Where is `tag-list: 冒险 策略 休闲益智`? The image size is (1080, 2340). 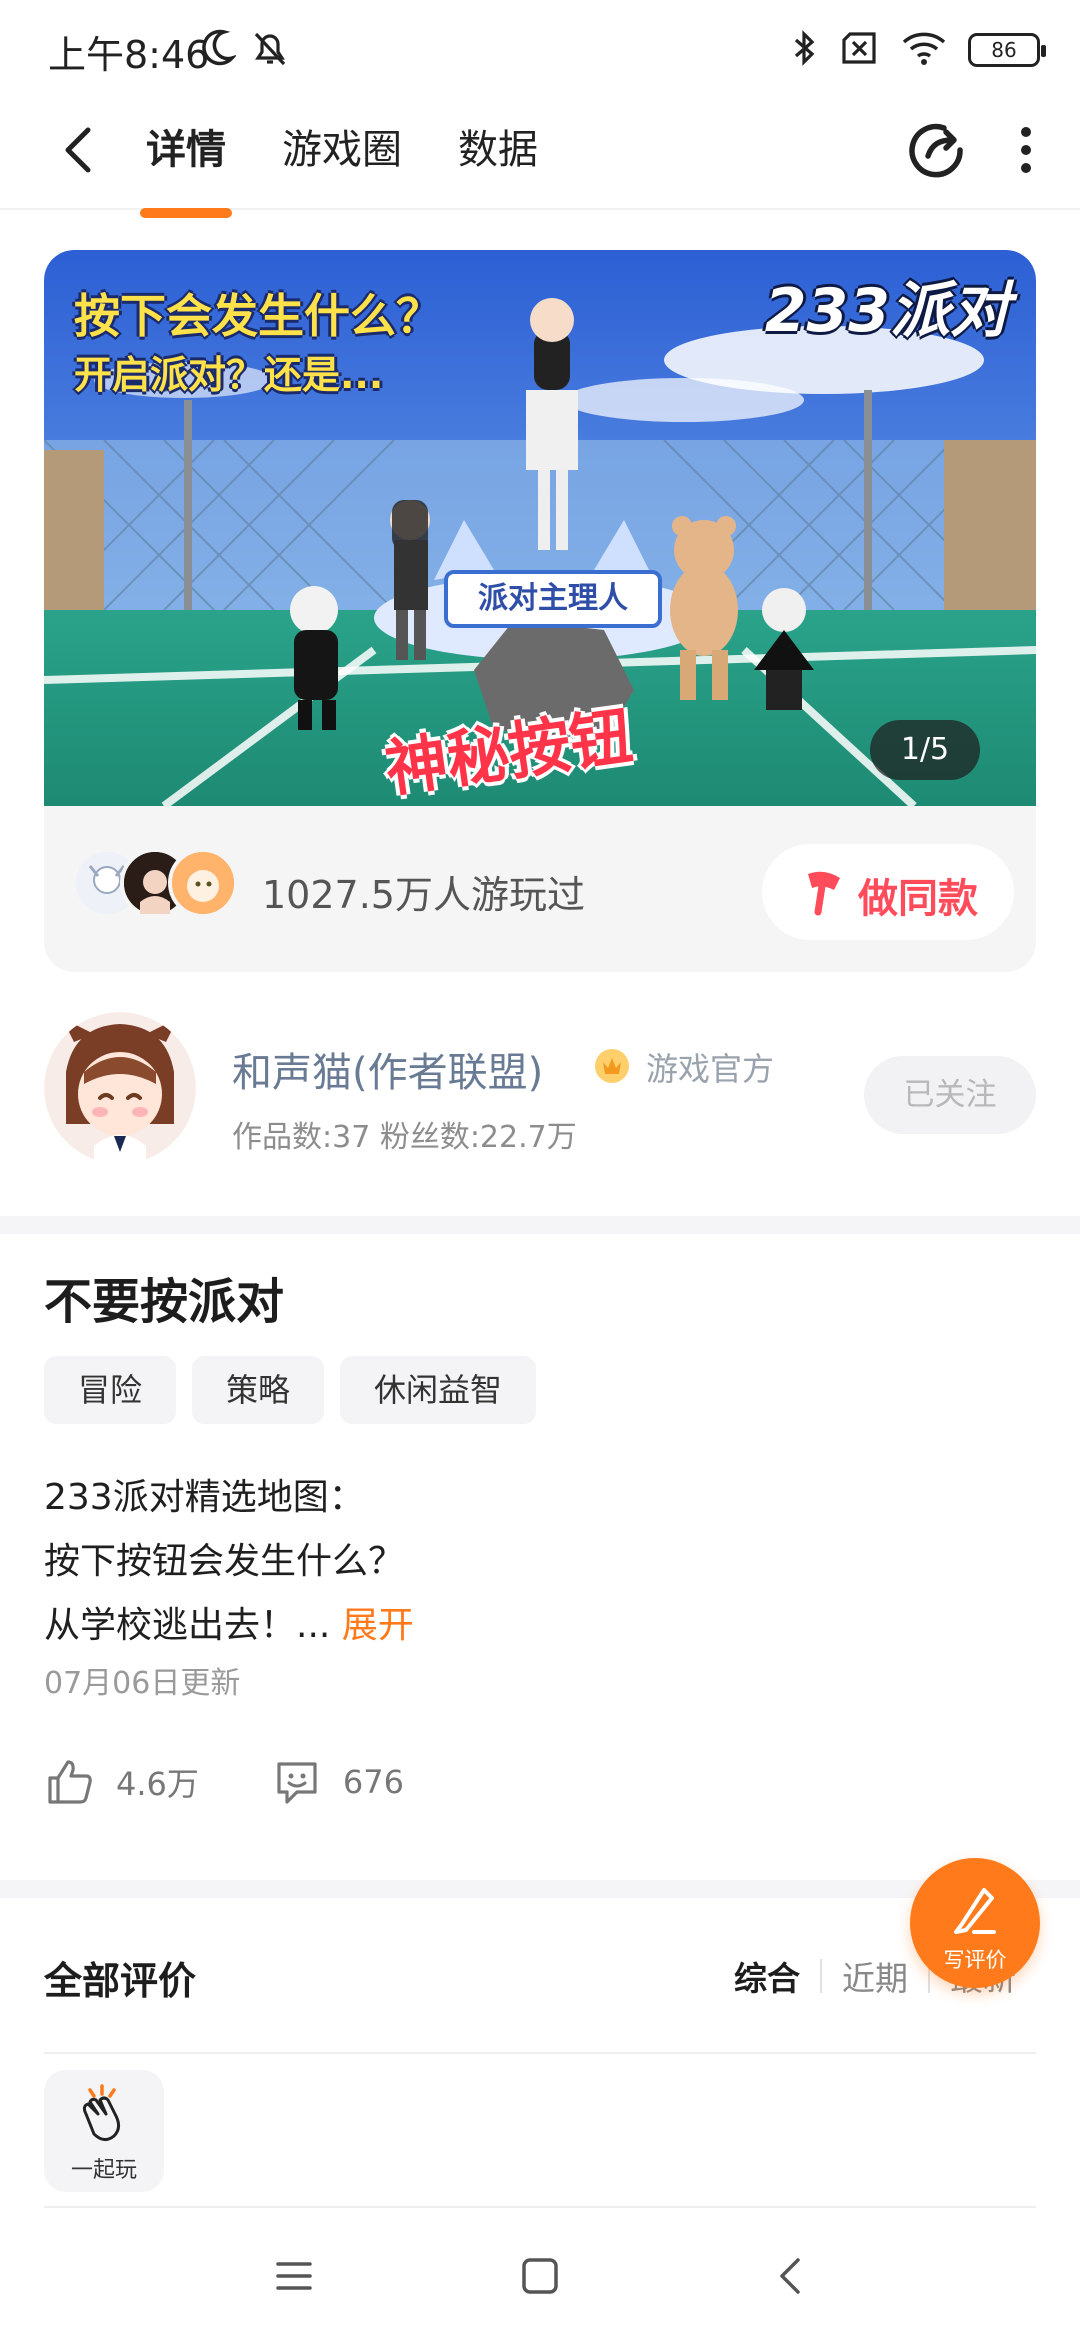
tag-list: 冒险 策略 休闲益智 is located at coordinates (290, 1390).